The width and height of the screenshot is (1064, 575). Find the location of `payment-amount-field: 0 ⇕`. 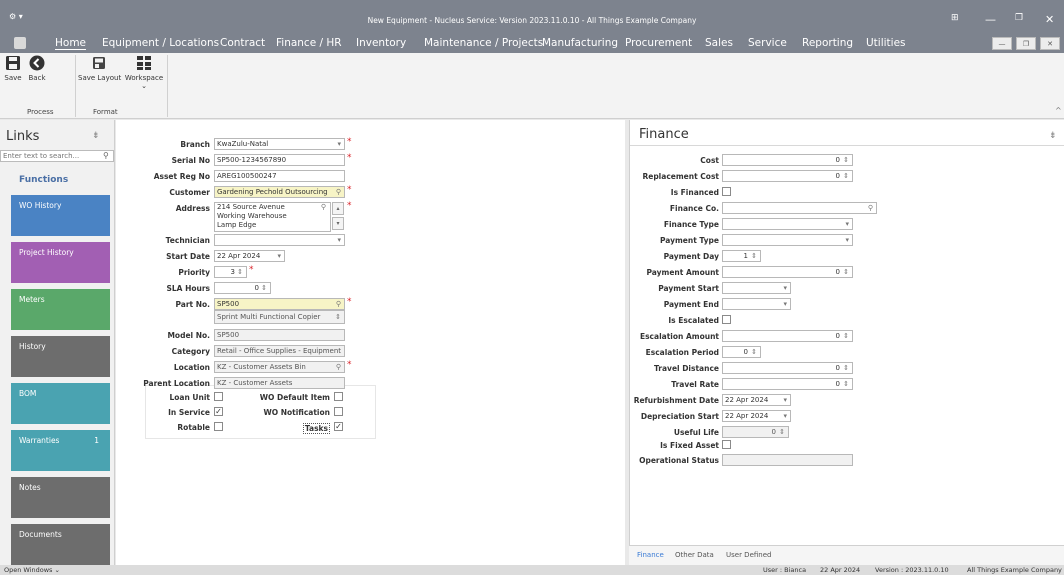

payment-amount-field: 0 ⇕ is located at coordinates (787, 272).